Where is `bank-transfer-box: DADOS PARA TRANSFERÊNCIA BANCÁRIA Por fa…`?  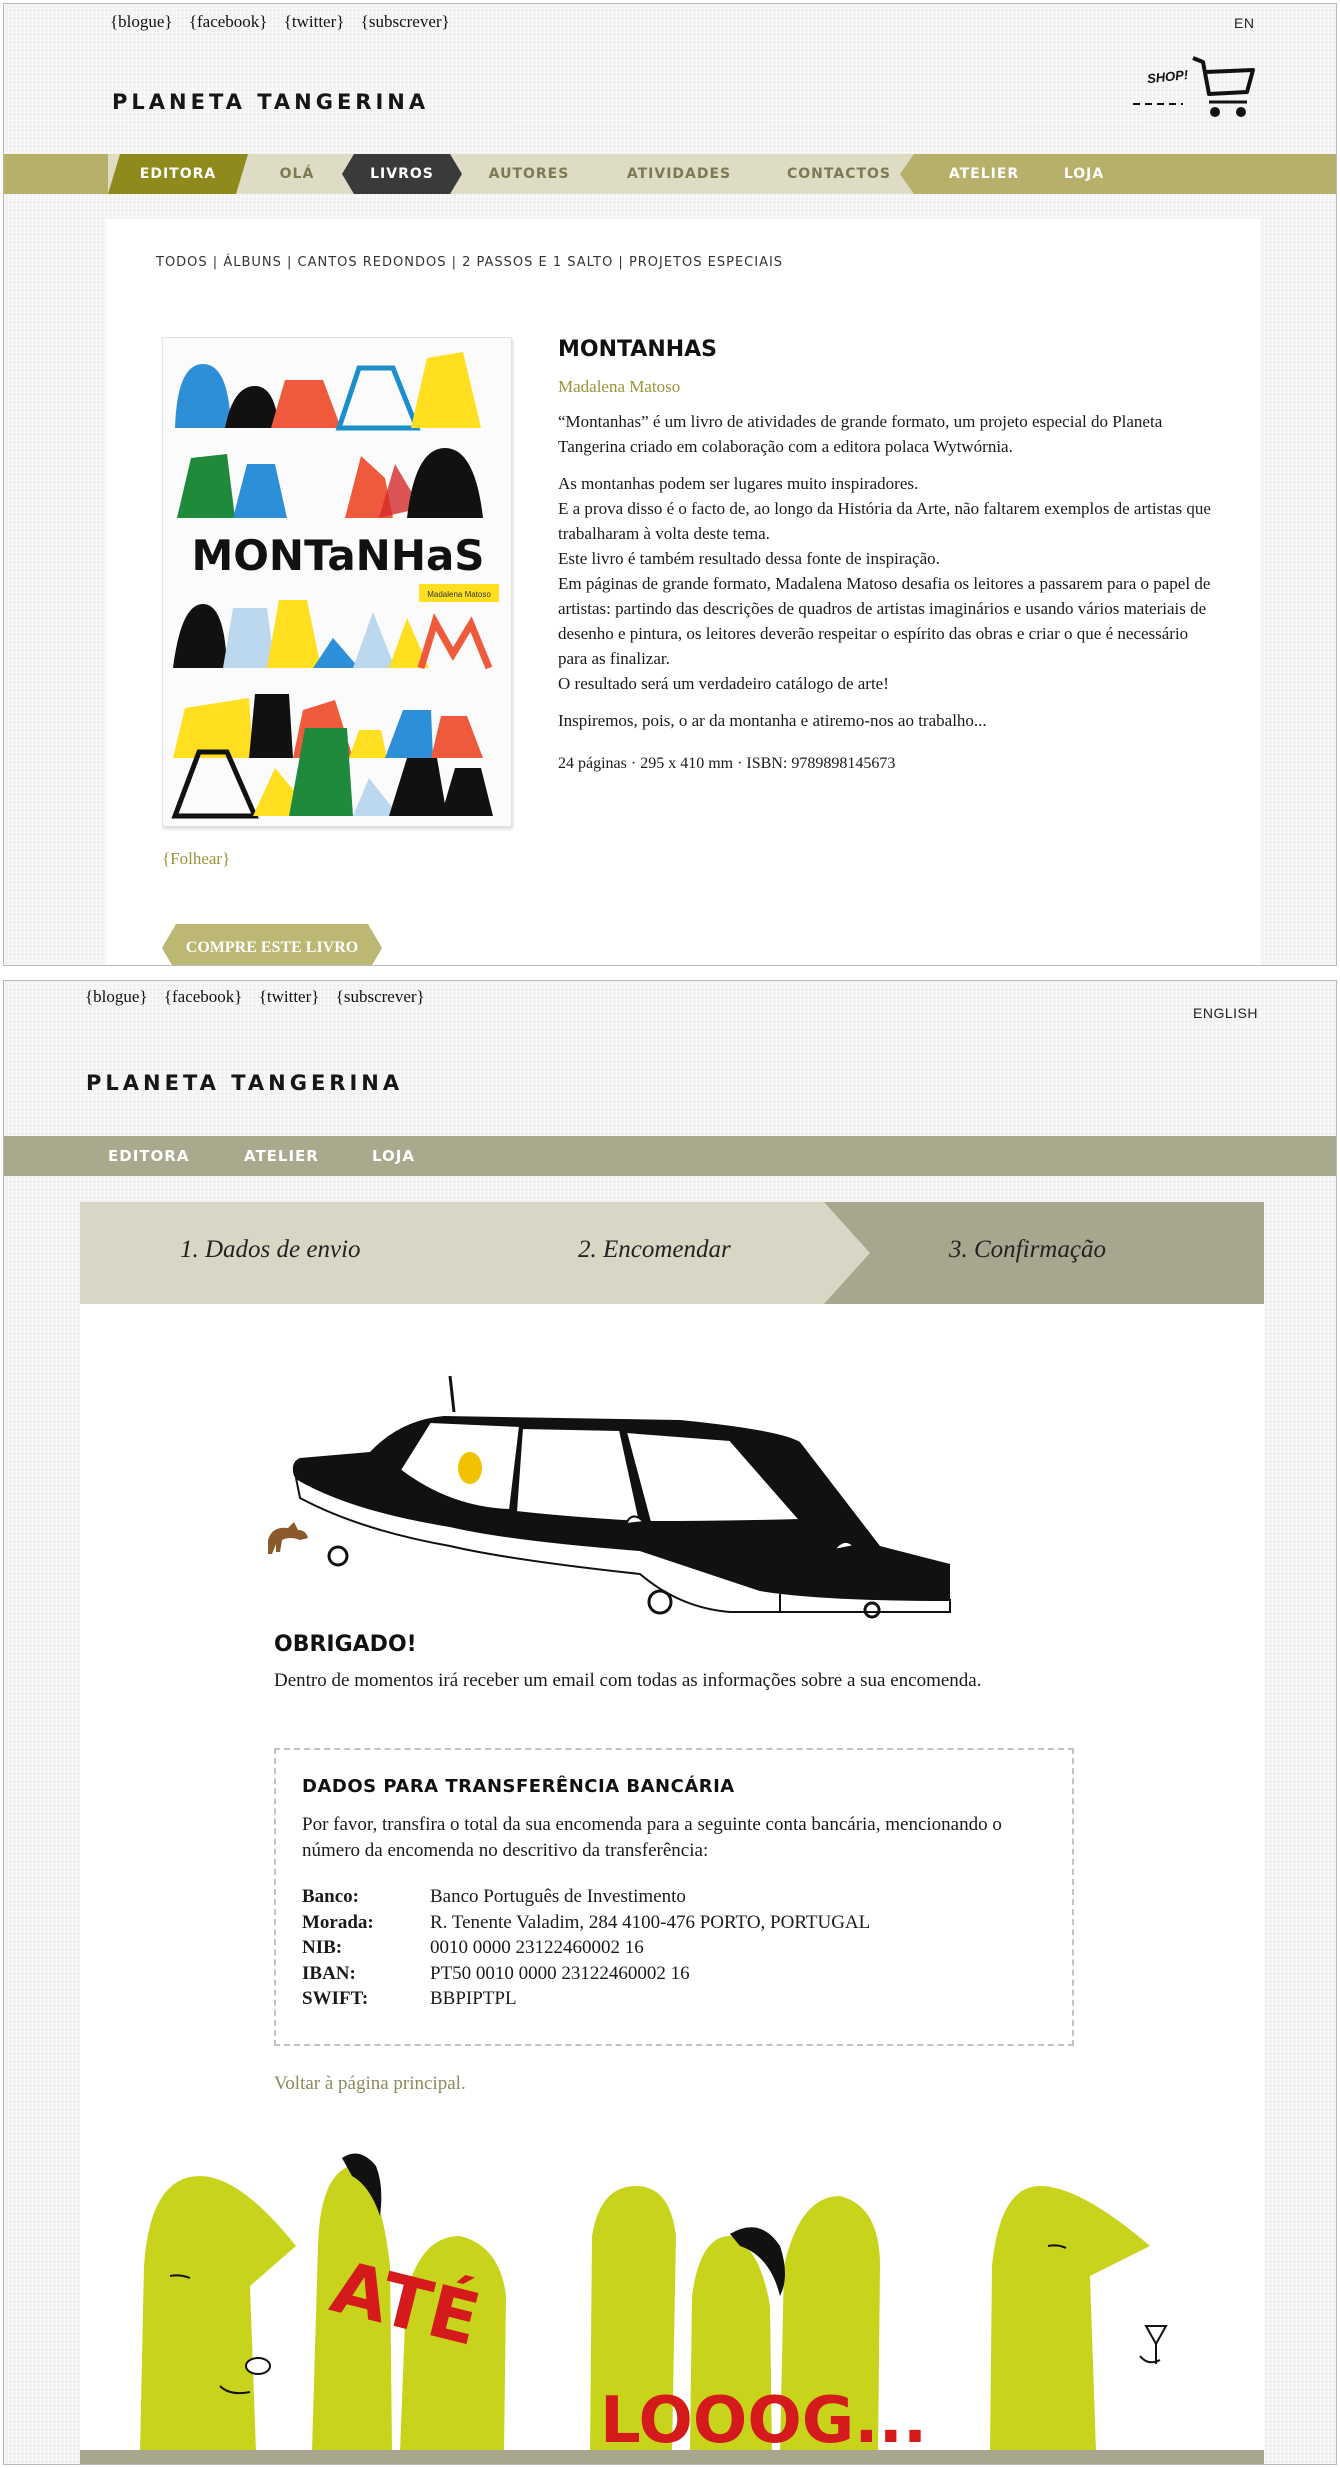
bank-transfer-box: DADOS PARA TRANSFERÊNCIA BANCÁRIA Por fa… is located at coordinates (674, 1897).